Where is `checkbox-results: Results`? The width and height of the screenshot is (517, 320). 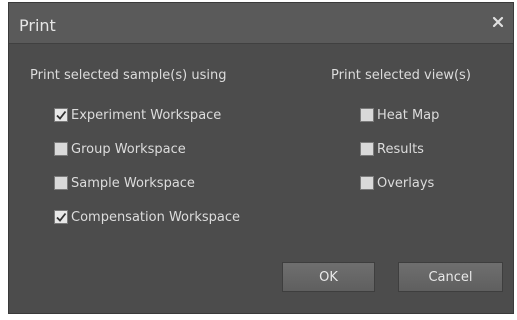
checkbox-results: Results is located at coordinates (392, 149).